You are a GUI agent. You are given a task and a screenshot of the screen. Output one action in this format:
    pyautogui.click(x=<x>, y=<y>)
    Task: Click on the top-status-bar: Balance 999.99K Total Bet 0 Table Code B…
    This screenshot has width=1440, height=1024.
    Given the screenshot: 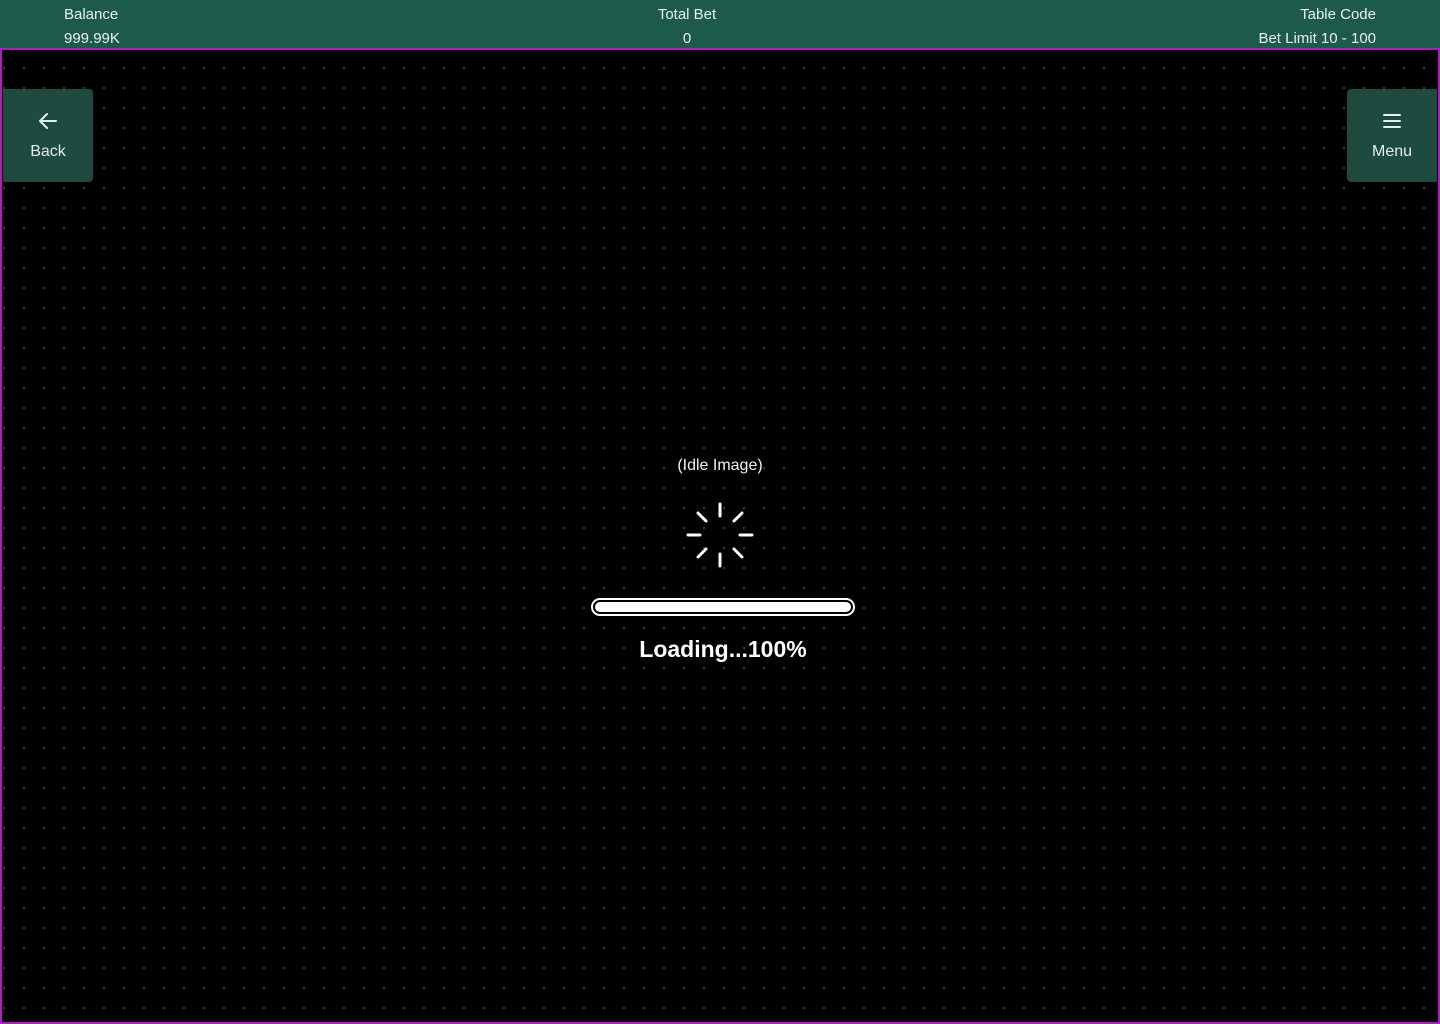 What is the action you would take?
    pyautogui.click(x=720, y=24)
    